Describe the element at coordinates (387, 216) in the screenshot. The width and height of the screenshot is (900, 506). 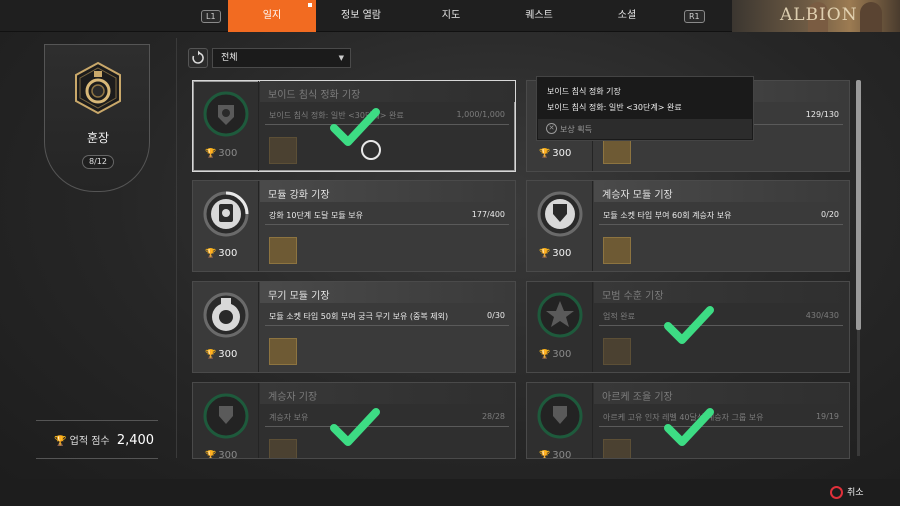
I see `condition-row: 강화 10단계 도달 모듈 보유 177/400` at that location.